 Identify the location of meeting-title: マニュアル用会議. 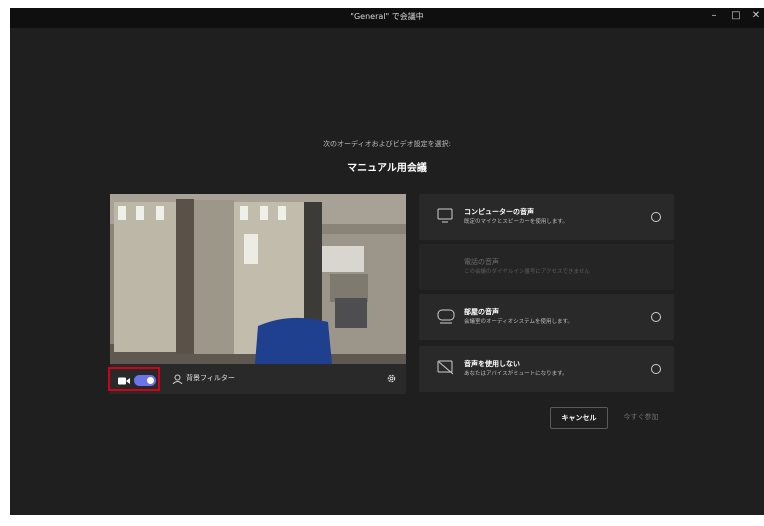
(387, 168).